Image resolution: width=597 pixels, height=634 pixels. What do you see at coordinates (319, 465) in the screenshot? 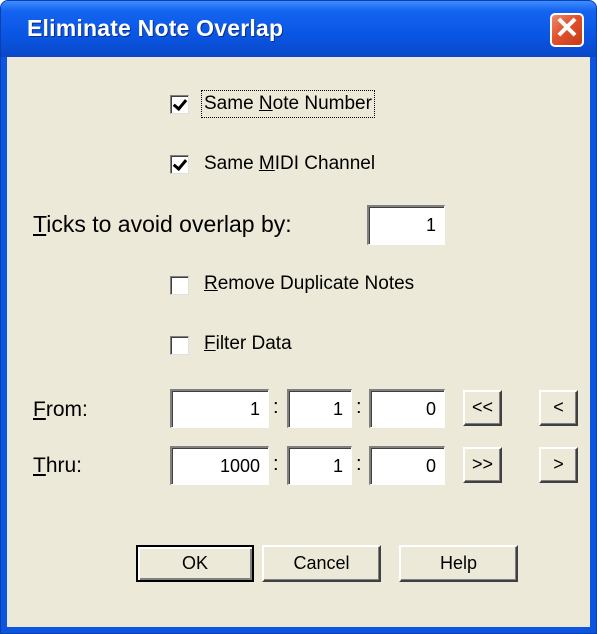
I see `thru-beat-input: 1` at bounding box center [319, 465].